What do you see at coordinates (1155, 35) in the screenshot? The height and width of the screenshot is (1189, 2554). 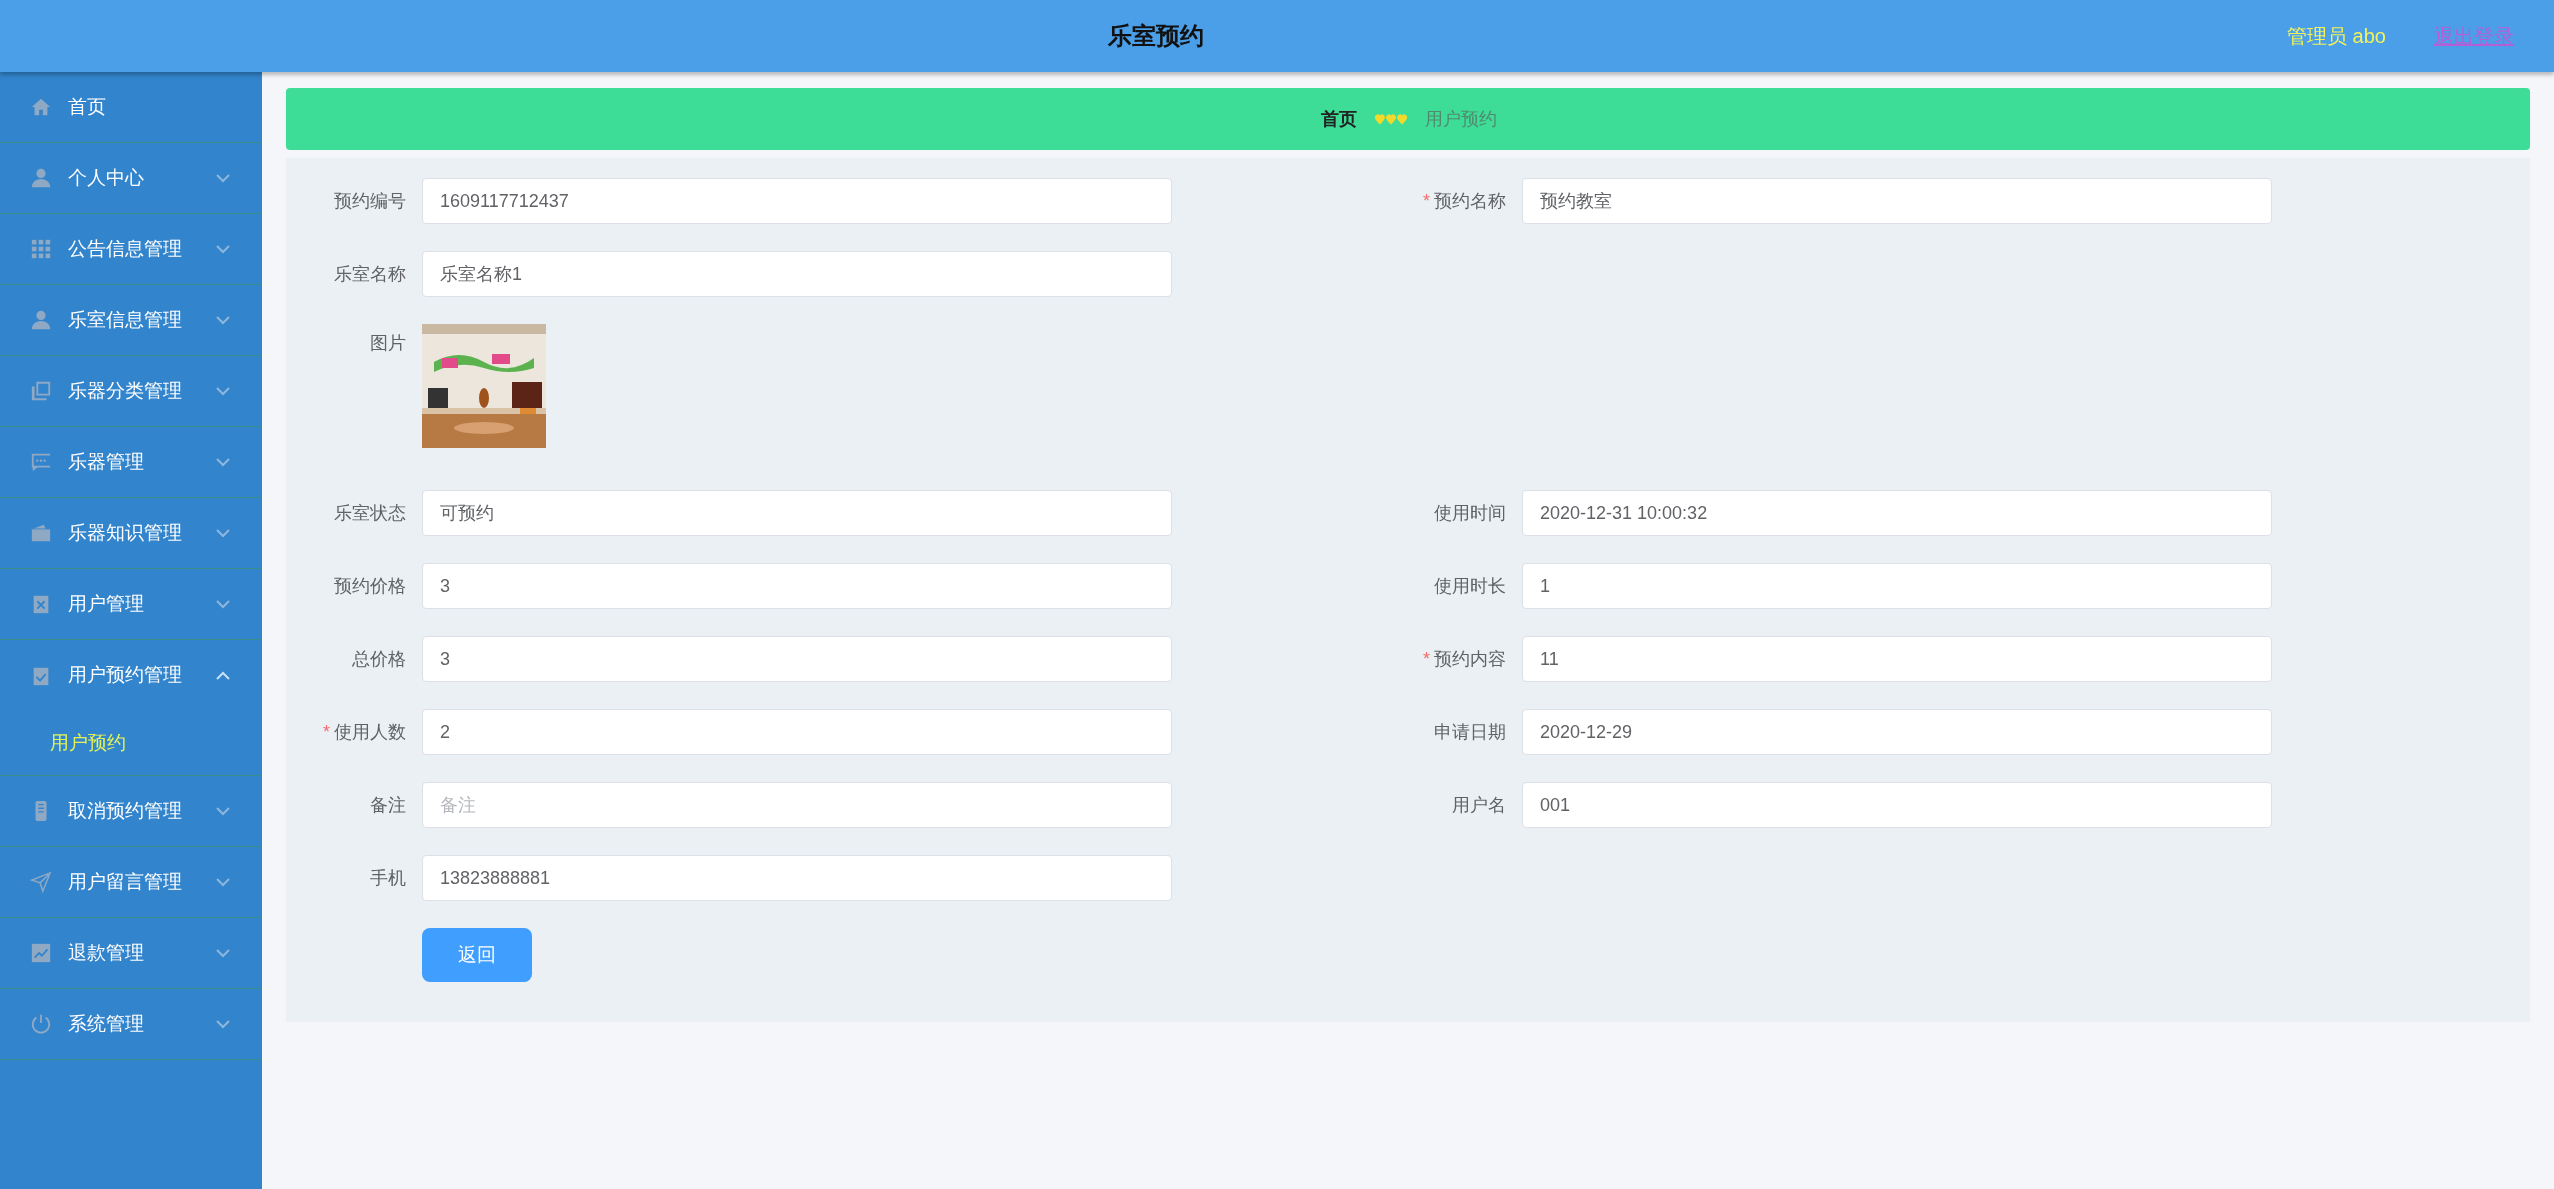 I see `app-title: 乐室预约` at bounding box center [1155, 35].